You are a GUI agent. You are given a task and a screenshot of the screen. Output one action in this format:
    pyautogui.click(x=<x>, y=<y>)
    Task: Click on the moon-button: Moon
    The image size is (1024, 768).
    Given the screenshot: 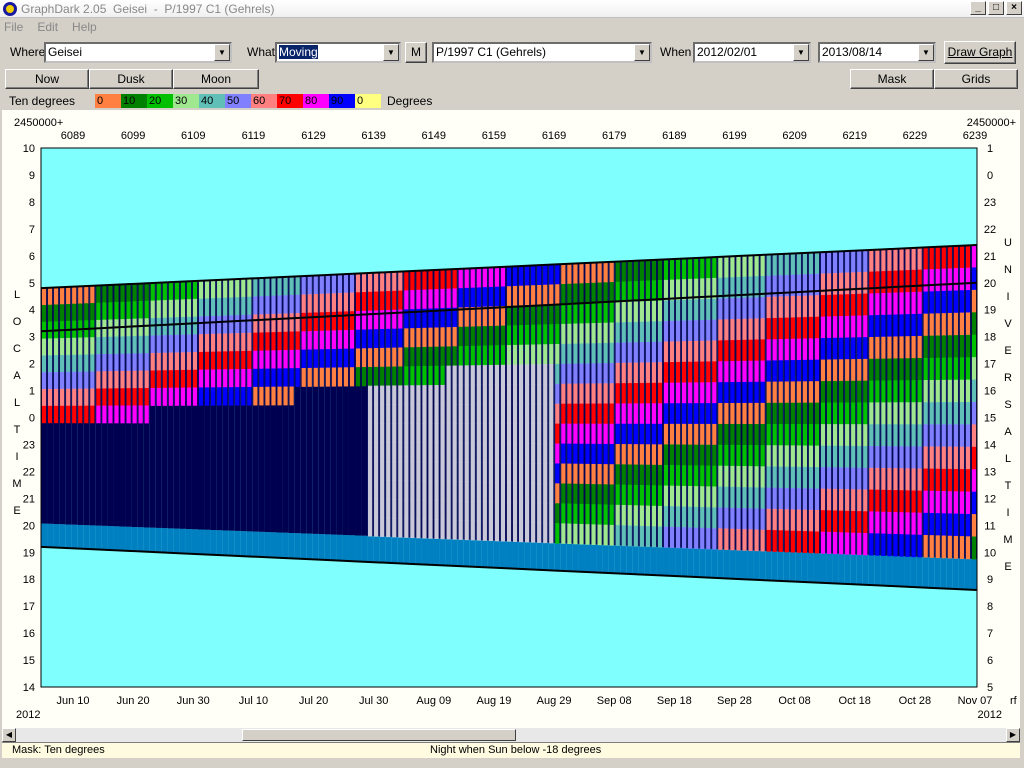 What is the action you would take?
    pyautogui.click(x=216, y=79)
    